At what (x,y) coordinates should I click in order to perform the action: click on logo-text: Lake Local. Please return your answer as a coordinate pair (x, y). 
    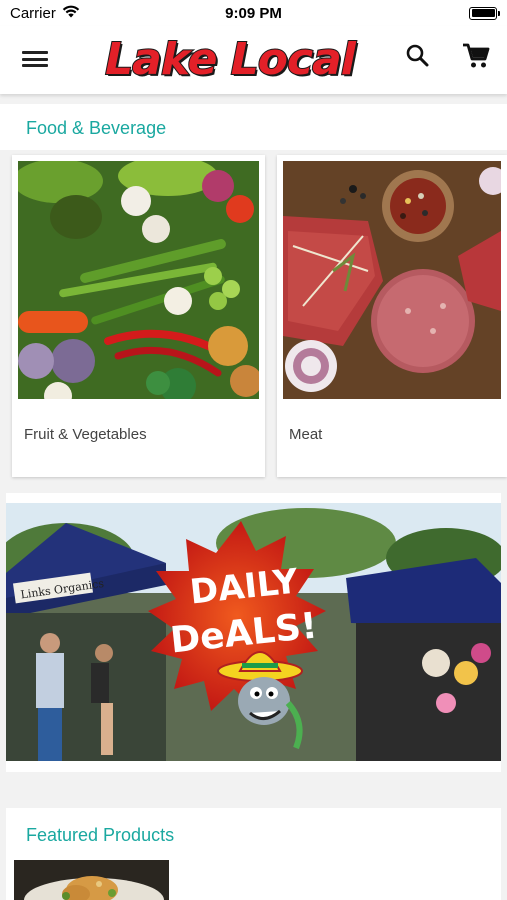
    Looking at the image, I should click on (230, 59).